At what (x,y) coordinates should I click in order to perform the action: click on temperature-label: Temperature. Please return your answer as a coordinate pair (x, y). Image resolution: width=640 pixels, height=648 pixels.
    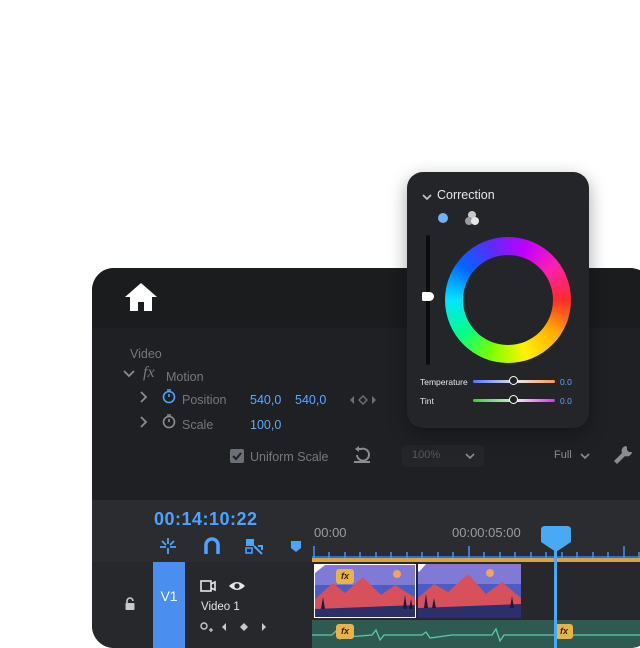
    Looking at the image, I should click on (444, 382).